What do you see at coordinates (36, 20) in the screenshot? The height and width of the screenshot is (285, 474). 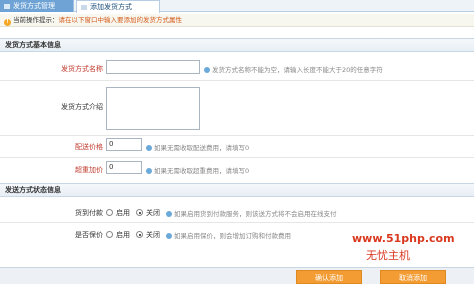 I see `tip-label: 当前操作提示：` at bounding box center [36, 20].